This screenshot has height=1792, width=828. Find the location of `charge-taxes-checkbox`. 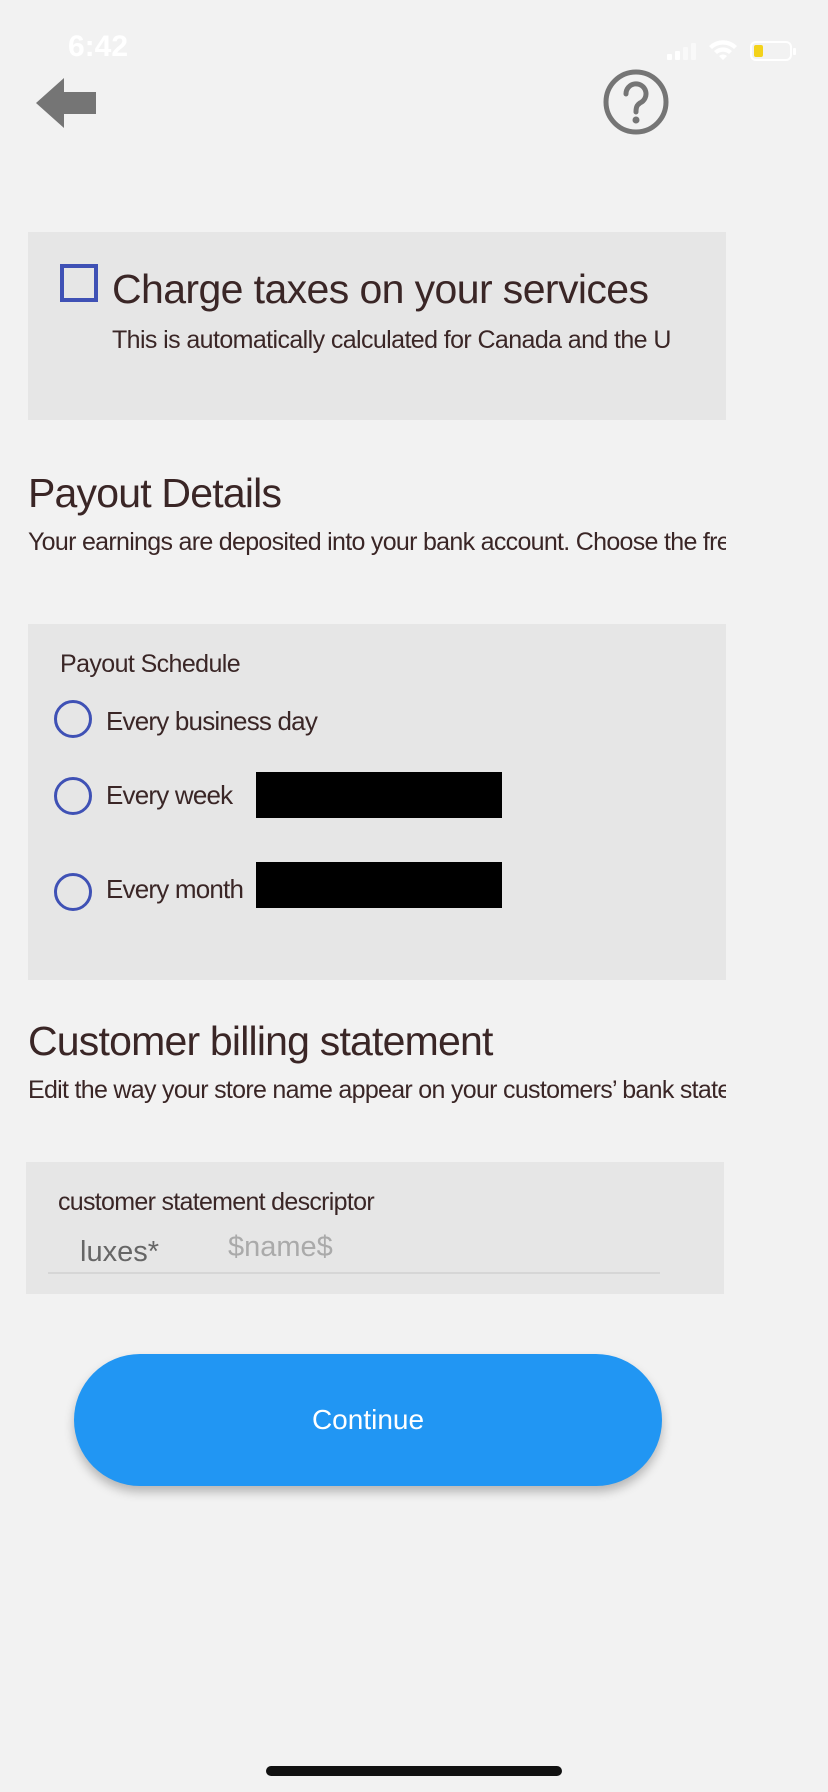

charge-taxes-checkbox is located at coordinates (79, 283).